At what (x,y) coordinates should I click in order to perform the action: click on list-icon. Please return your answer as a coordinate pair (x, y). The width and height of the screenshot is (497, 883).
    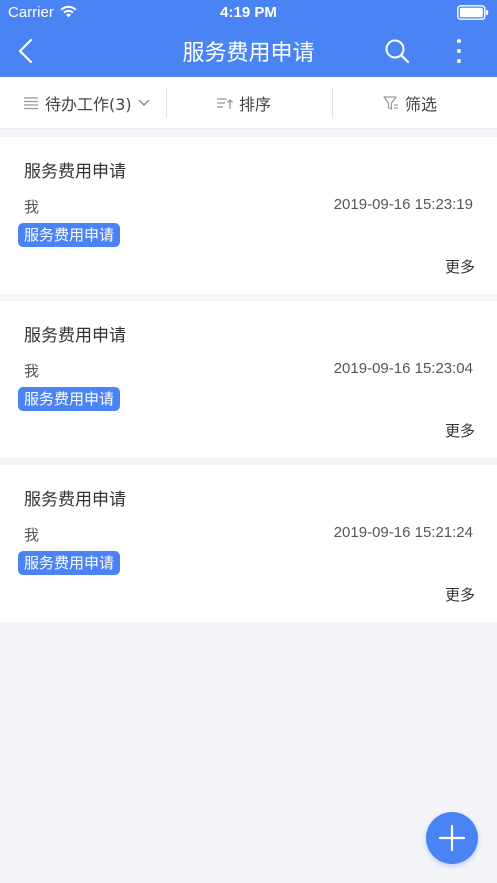
    Looking at the image, I should click on (31, 103).